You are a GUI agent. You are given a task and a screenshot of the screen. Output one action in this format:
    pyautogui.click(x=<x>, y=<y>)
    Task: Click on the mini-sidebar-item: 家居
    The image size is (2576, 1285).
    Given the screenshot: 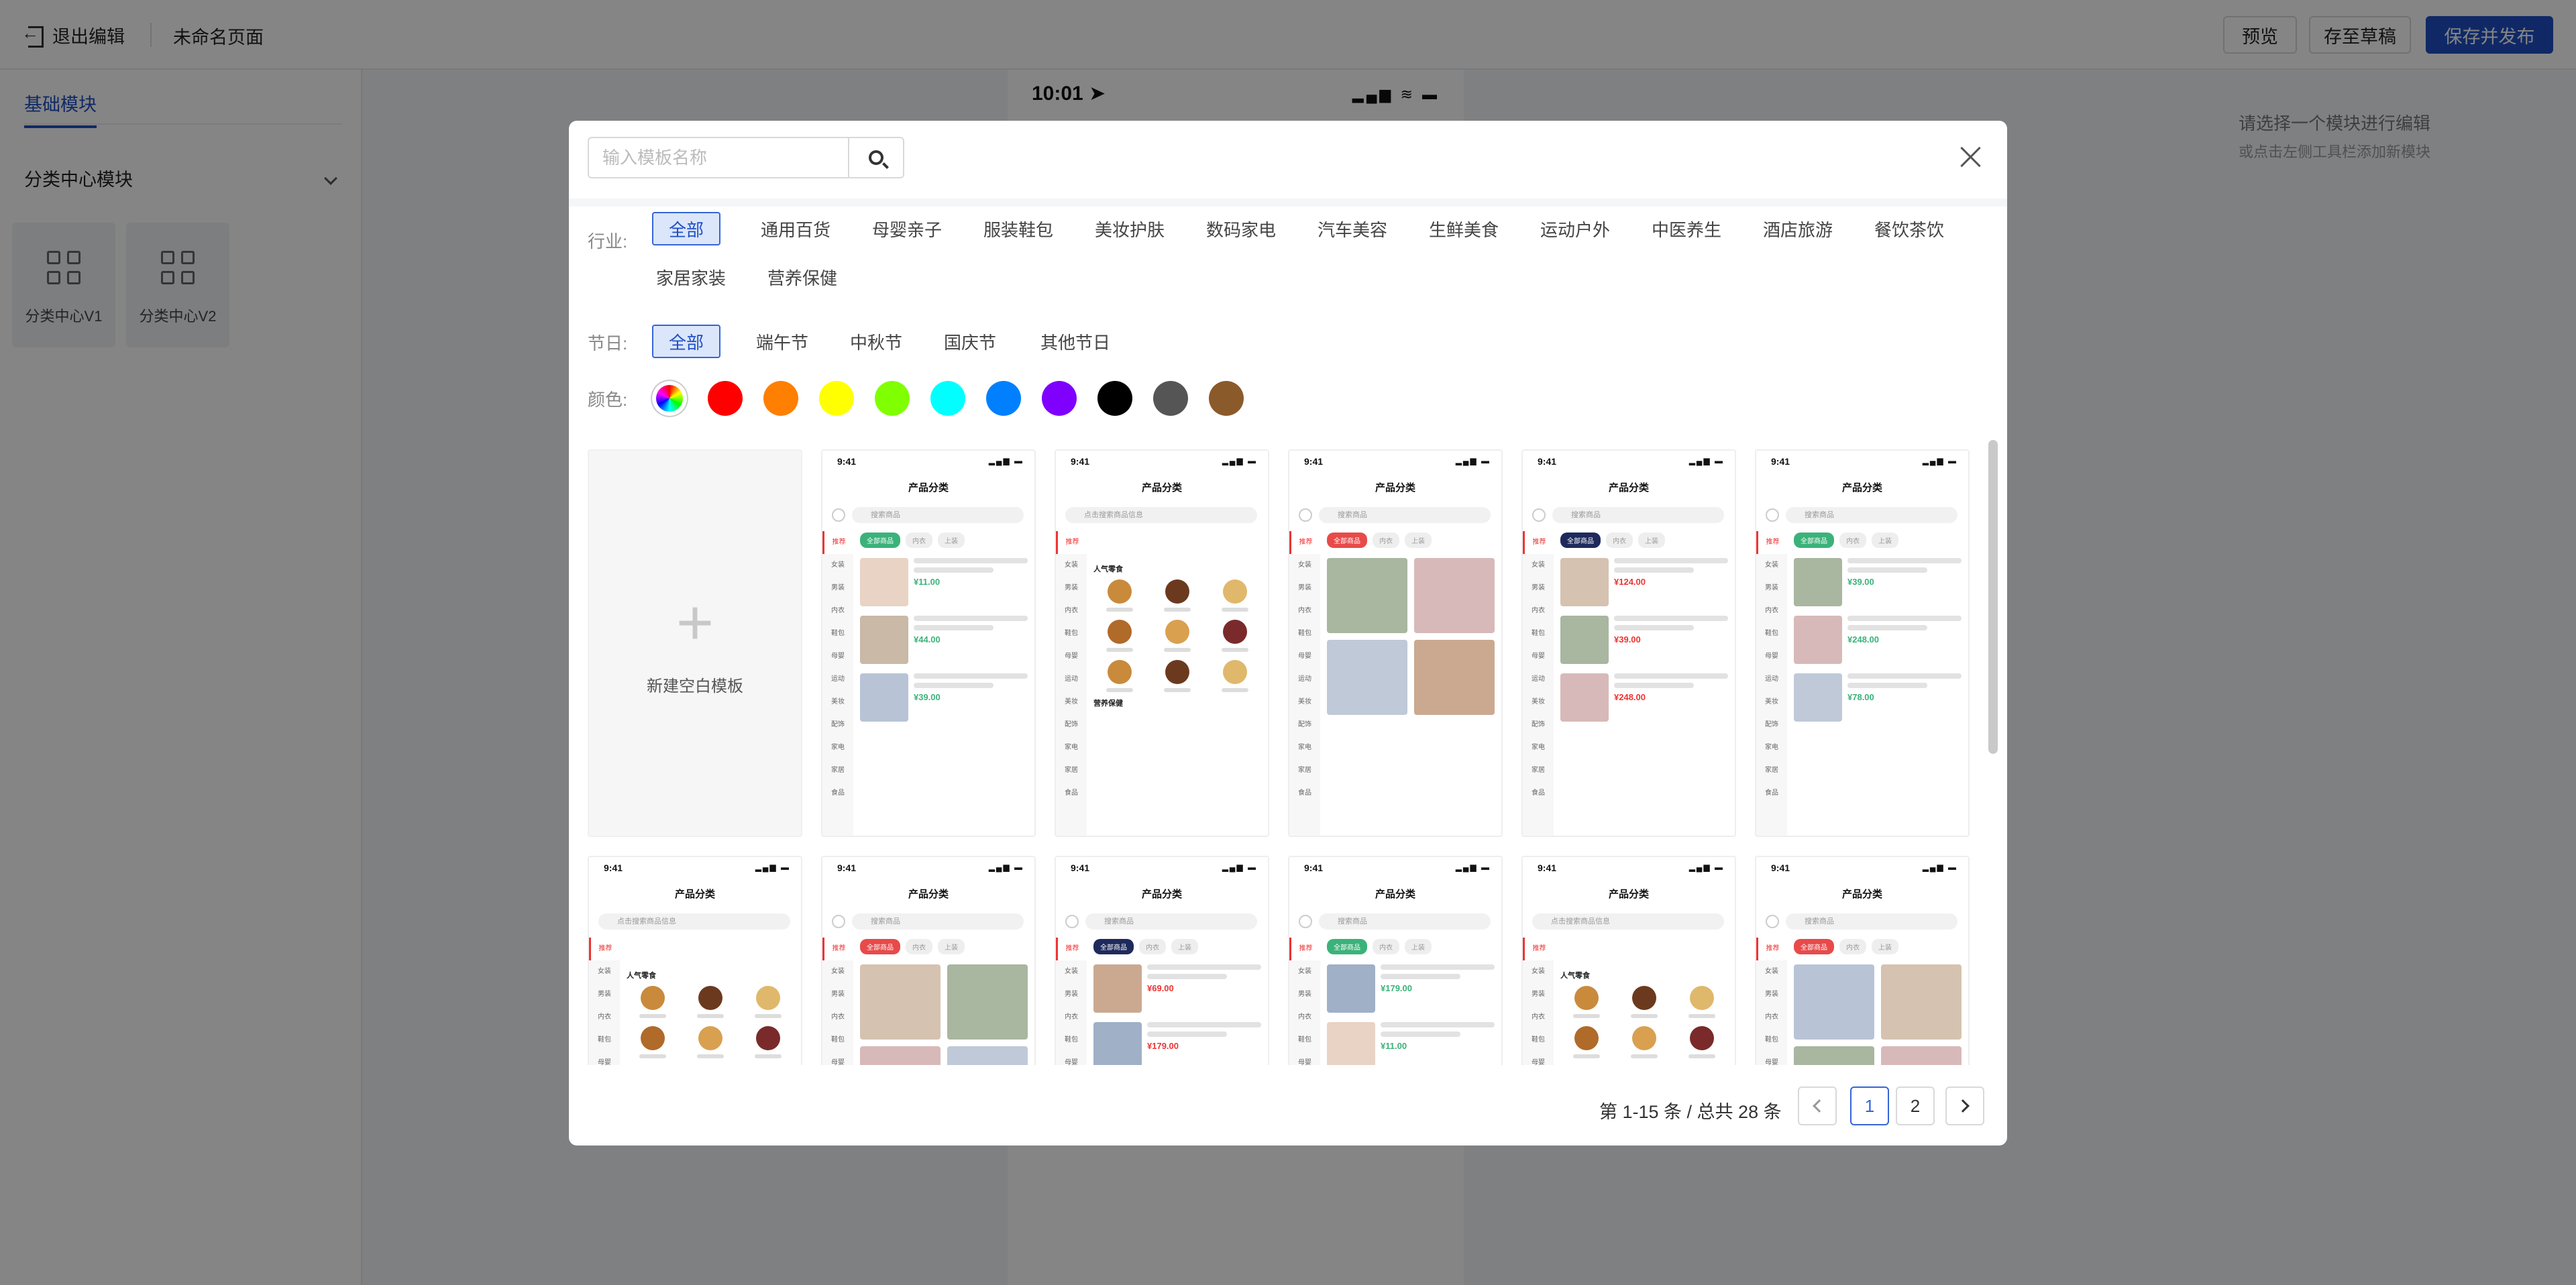 What is the action you would take?
    pyautogui.click(x=1304, y=770)
    